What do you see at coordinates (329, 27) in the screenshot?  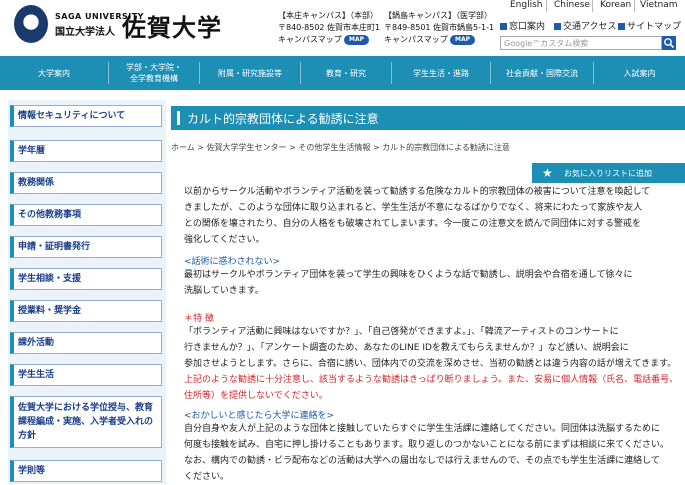 I see `campus1-address: 〒840-8502 佐賀市本庄町1` at bounding box center [329, 27].